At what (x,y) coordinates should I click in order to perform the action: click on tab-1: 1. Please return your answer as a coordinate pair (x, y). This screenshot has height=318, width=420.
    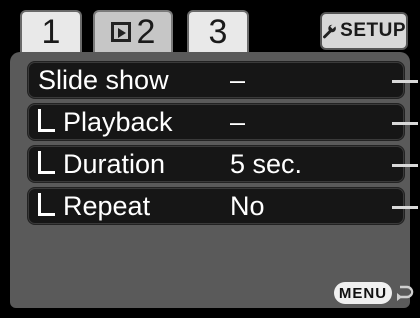
    Looking at the image, I should click on (51, 31).